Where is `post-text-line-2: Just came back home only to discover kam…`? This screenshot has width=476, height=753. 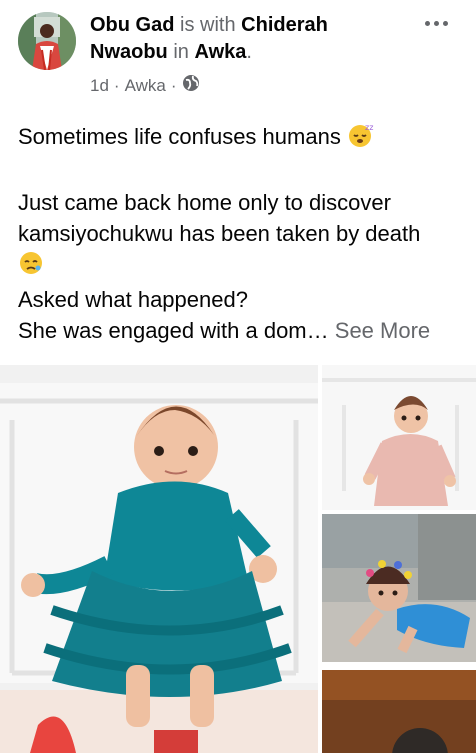 post-text-line-2: Just came back home only to discover kam… is located at coordinates (219, 218).